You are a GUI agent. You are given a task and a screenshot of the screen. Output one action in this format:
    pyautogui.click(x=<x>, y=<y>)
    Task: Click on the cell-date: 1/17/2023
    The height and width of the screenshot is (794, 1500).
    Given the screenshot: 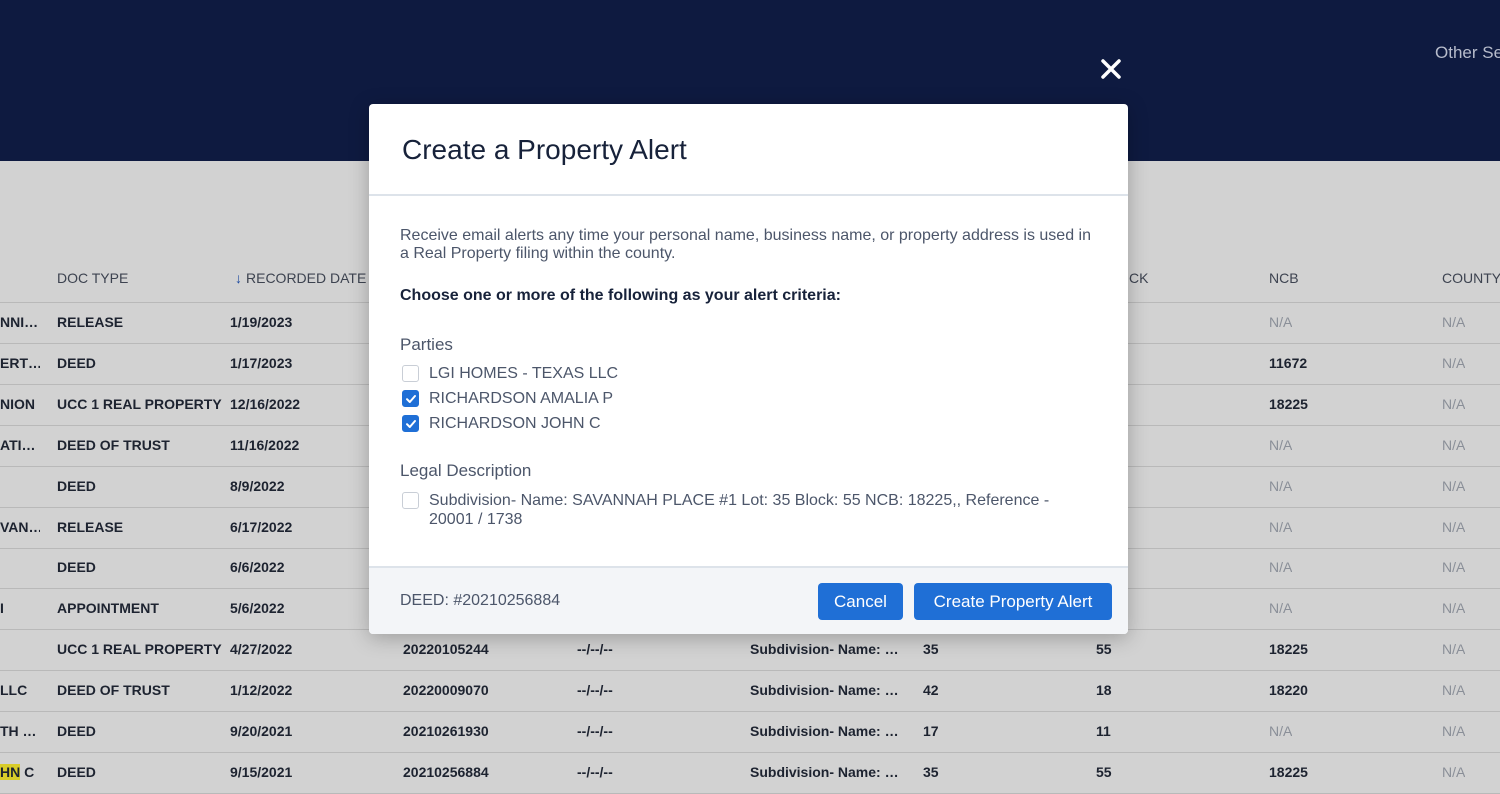 What is the action you would take?
    pyautogui.click(x=261, y=362)
    